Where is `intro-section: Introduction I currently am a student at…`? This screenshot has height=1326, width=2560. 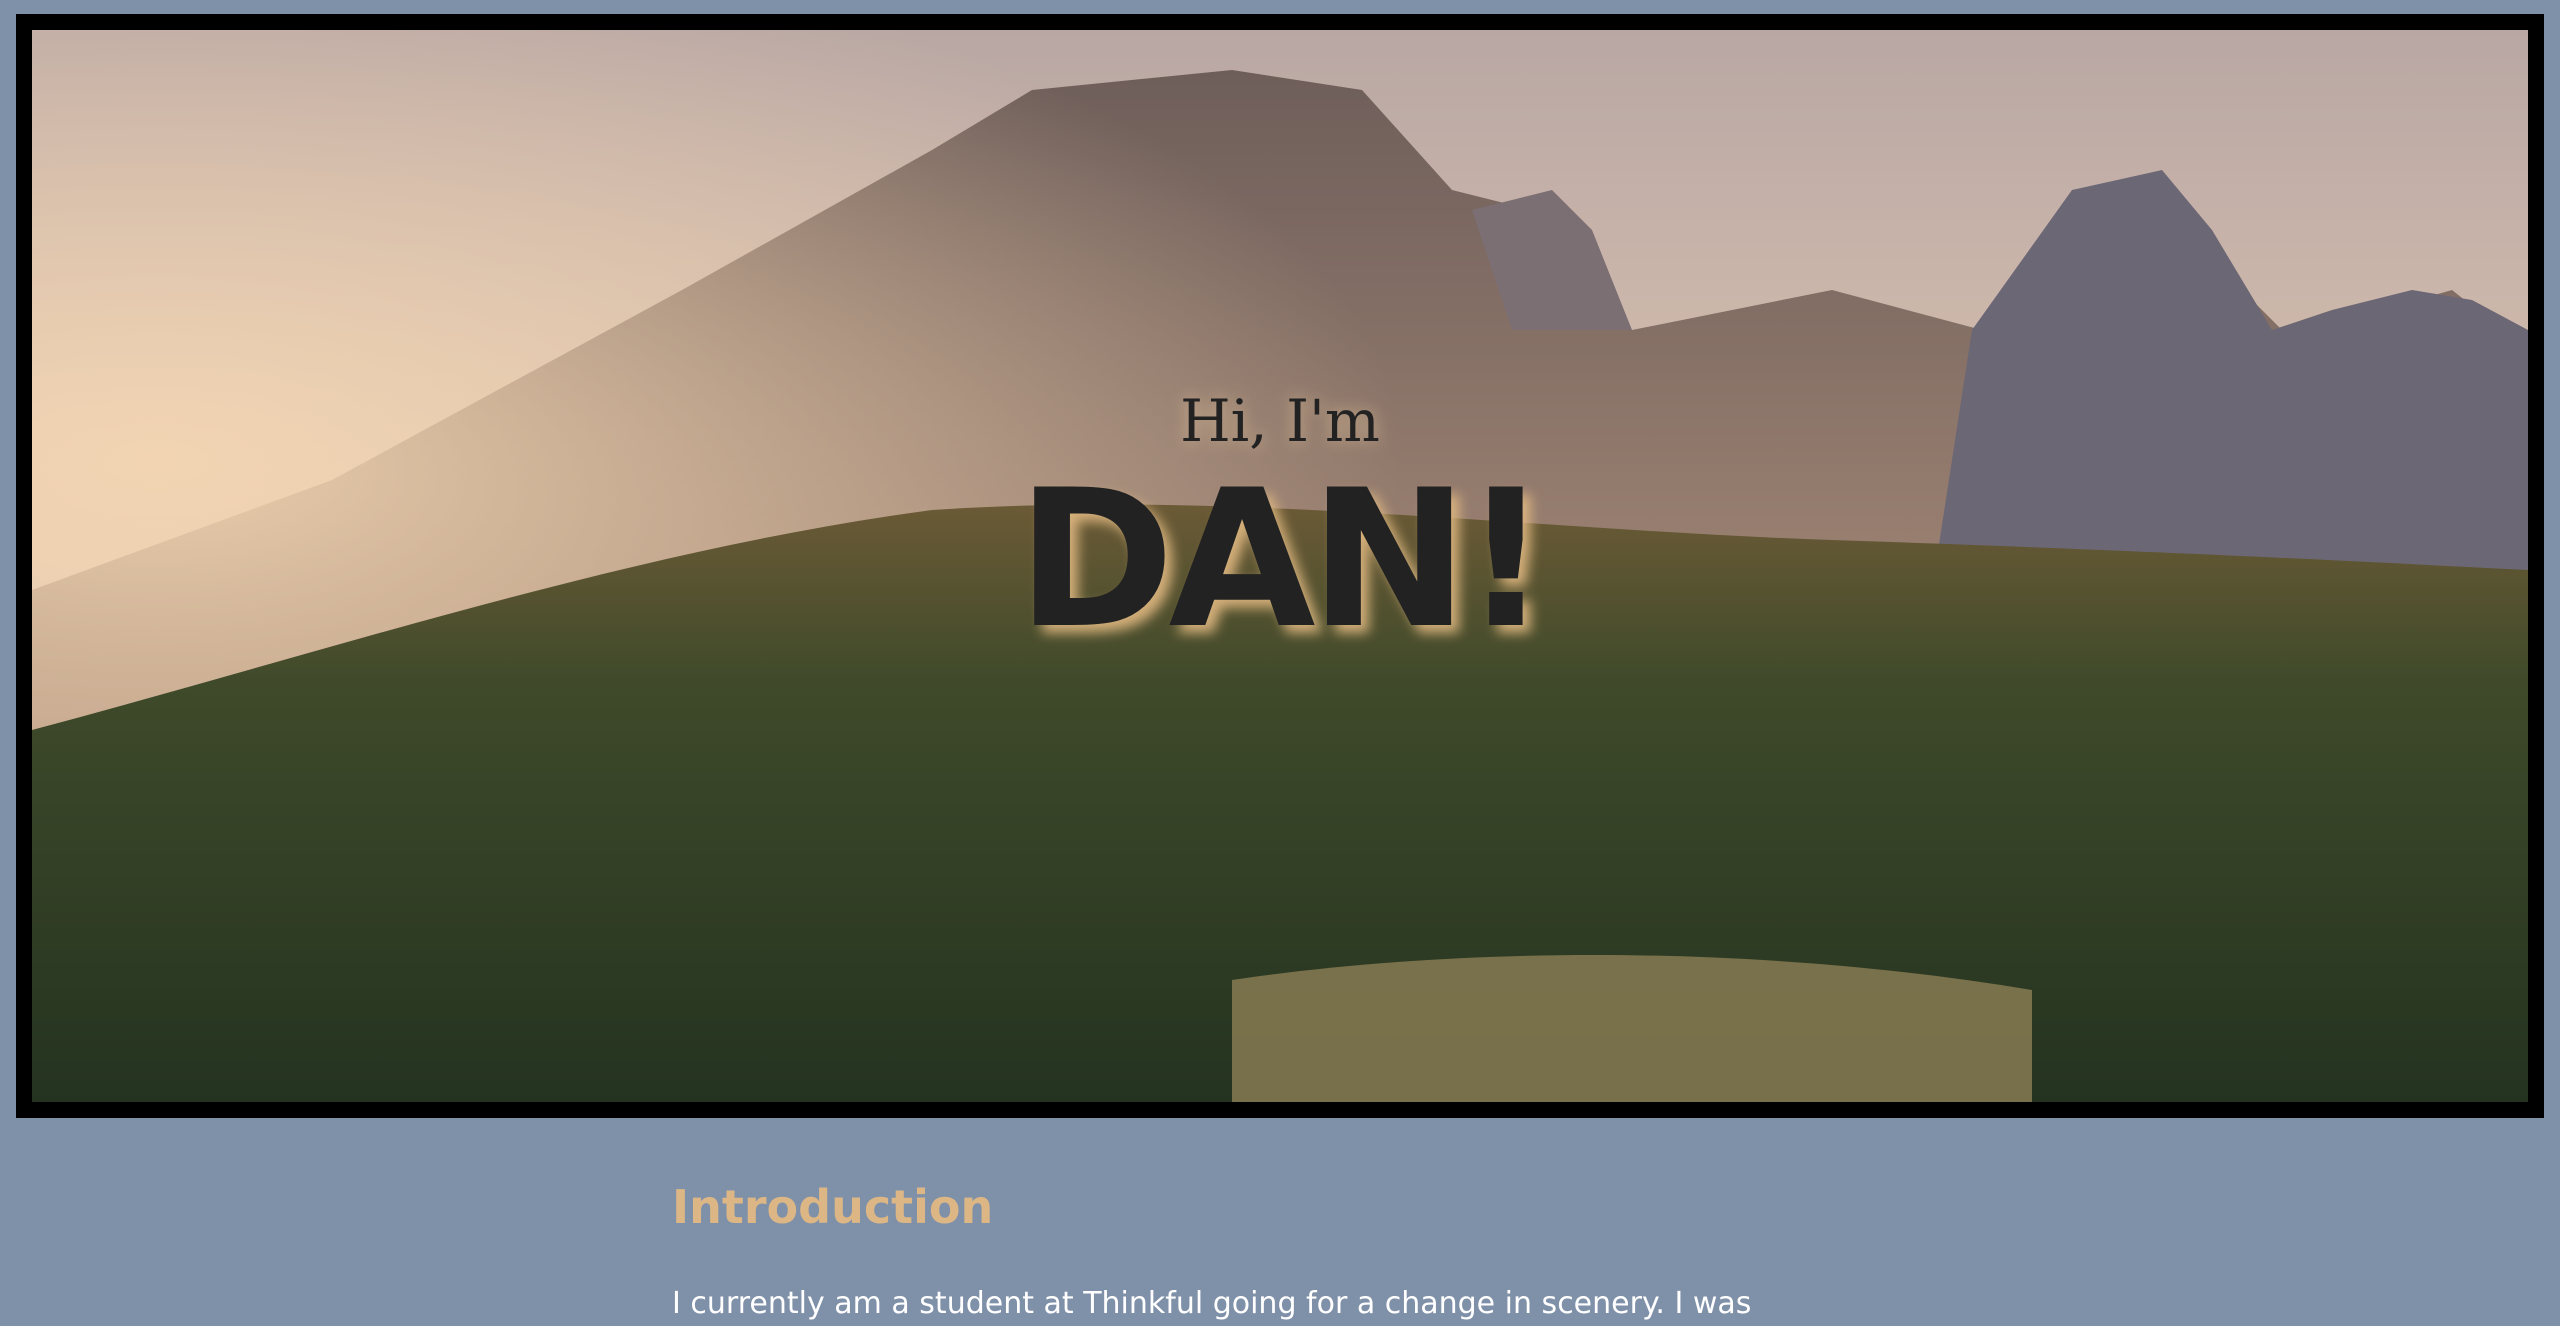 intro-section: Introduction I currently am a student at… is located at coordinates (1272, 1253).